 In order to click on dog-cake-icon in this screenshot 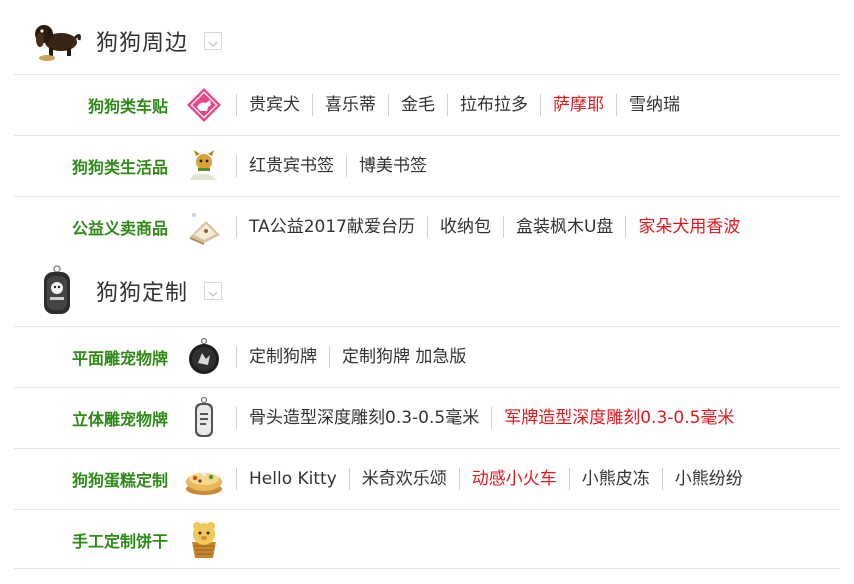, I will do `click(204, 479)`.